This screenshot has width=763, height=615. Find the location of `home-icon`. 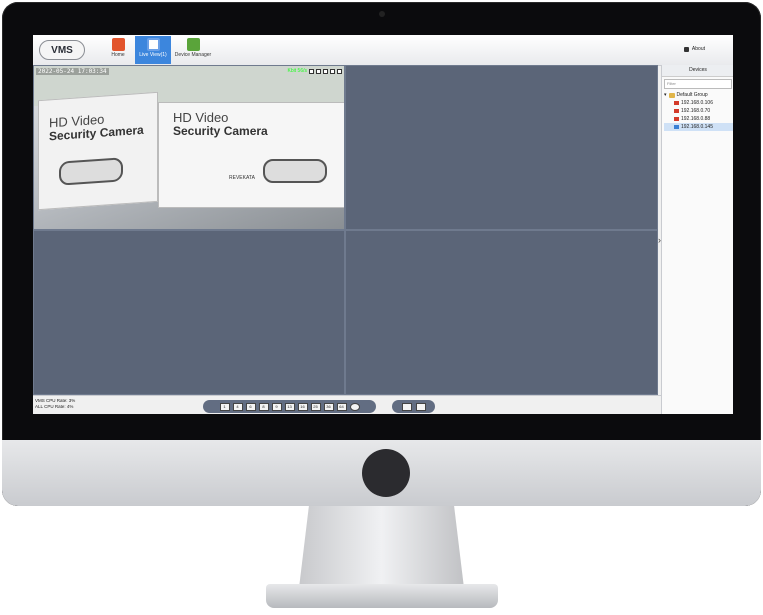

home-icon is located at coordinates (118, 44).